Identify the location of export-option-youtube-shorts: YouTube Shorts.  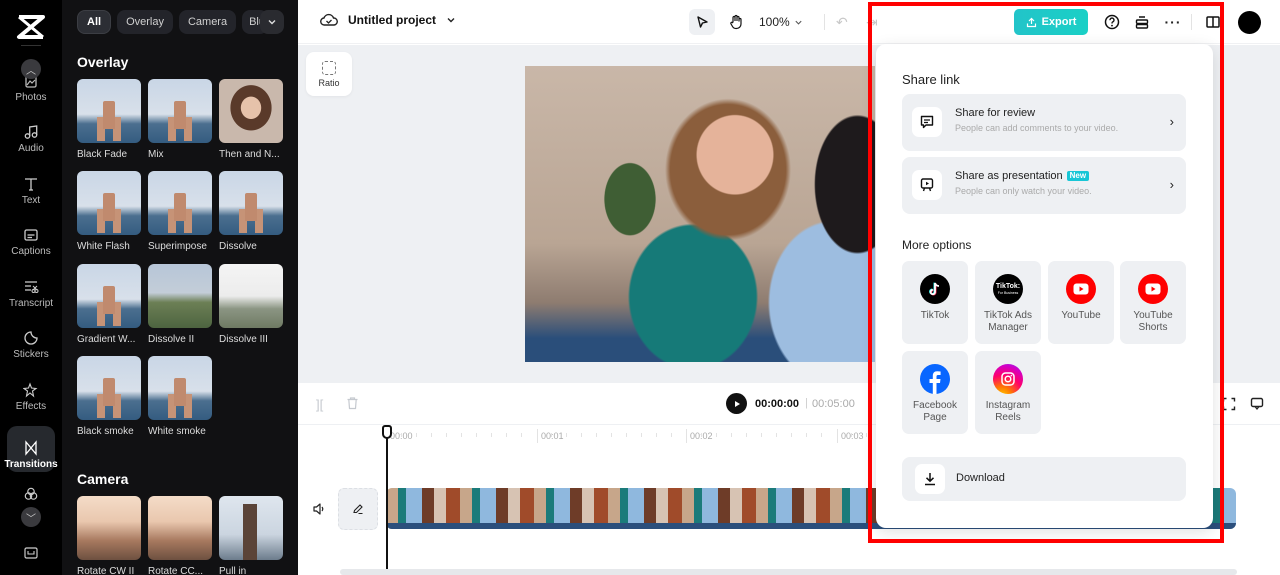
(1153, 302).